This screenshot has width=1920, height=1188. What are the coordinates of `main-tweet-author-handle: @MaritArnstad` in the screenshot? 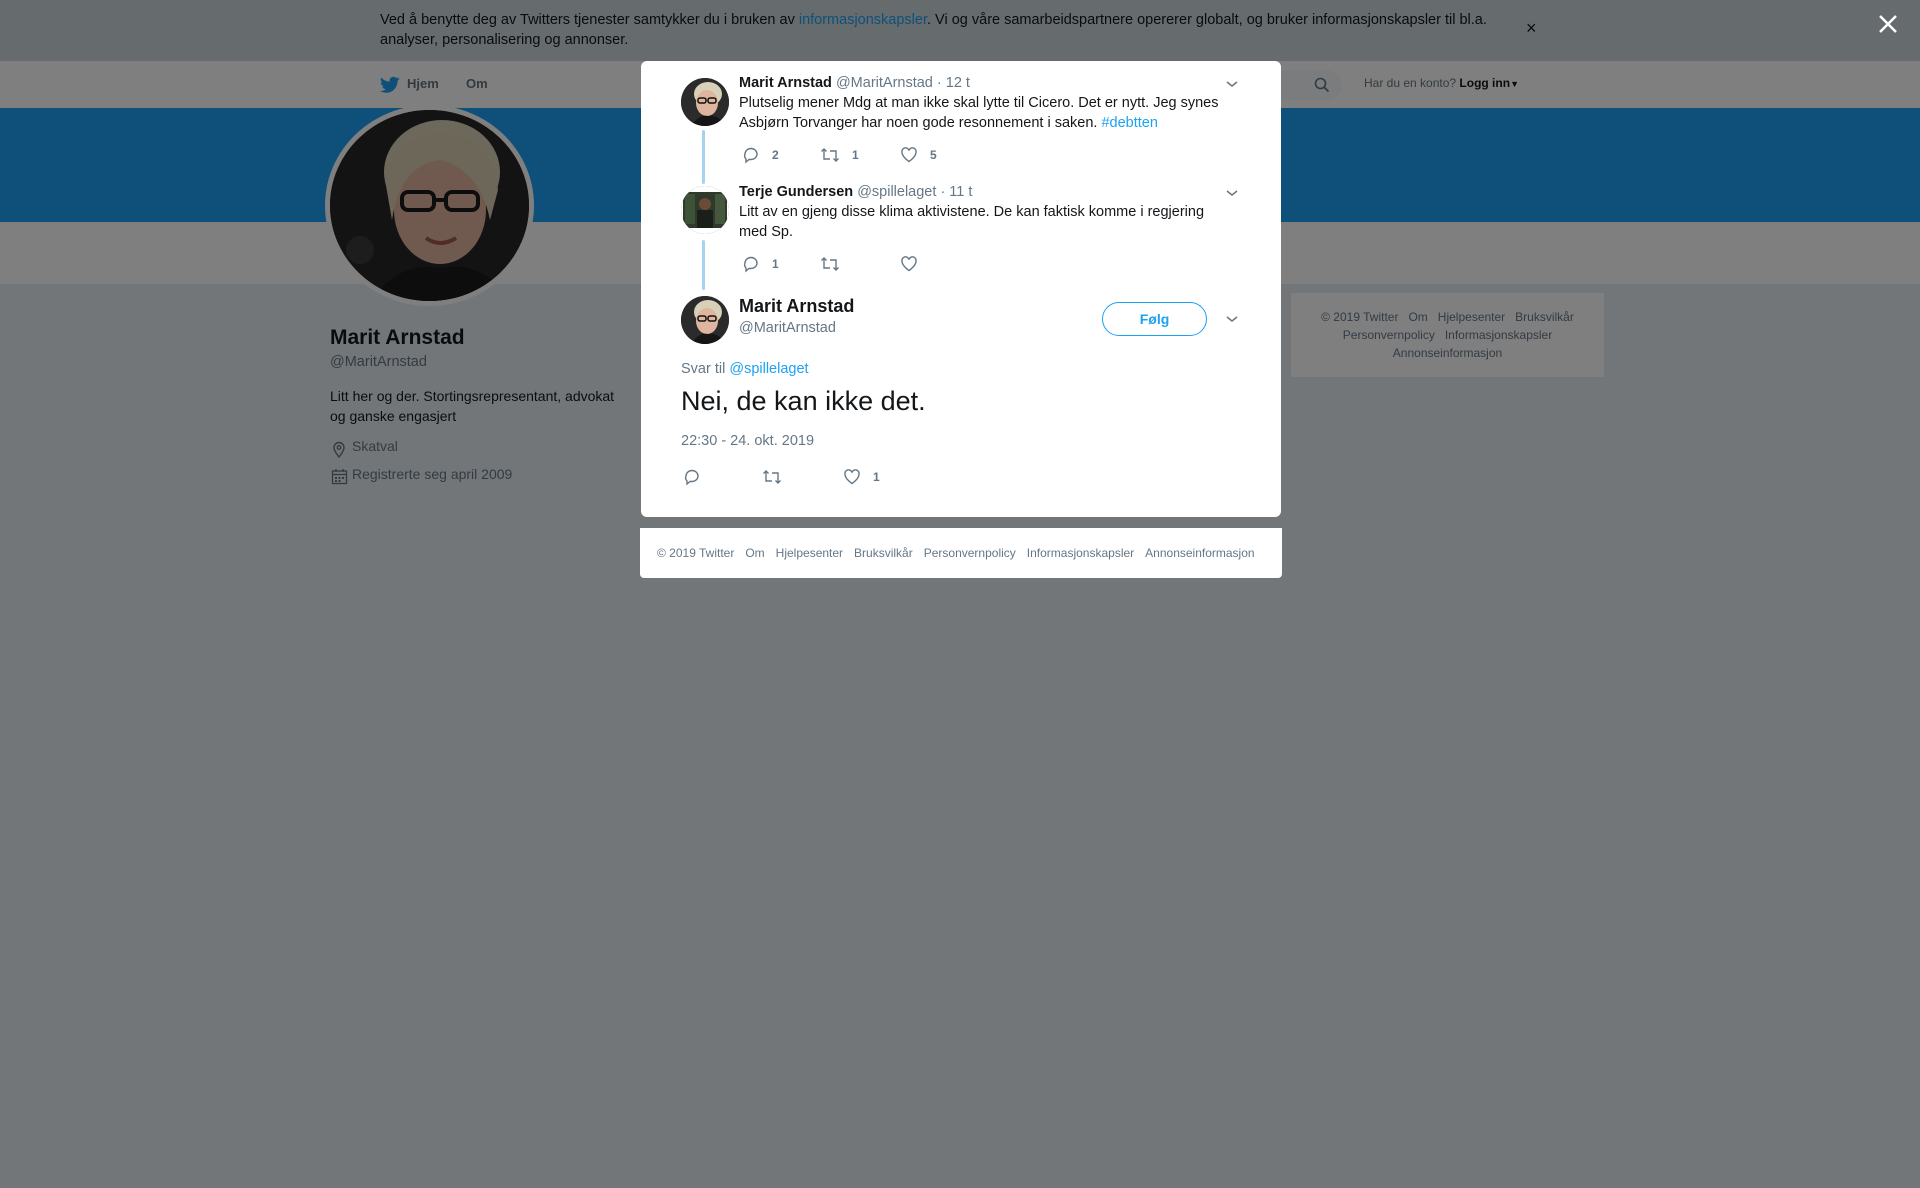 It's located at (787, 328).